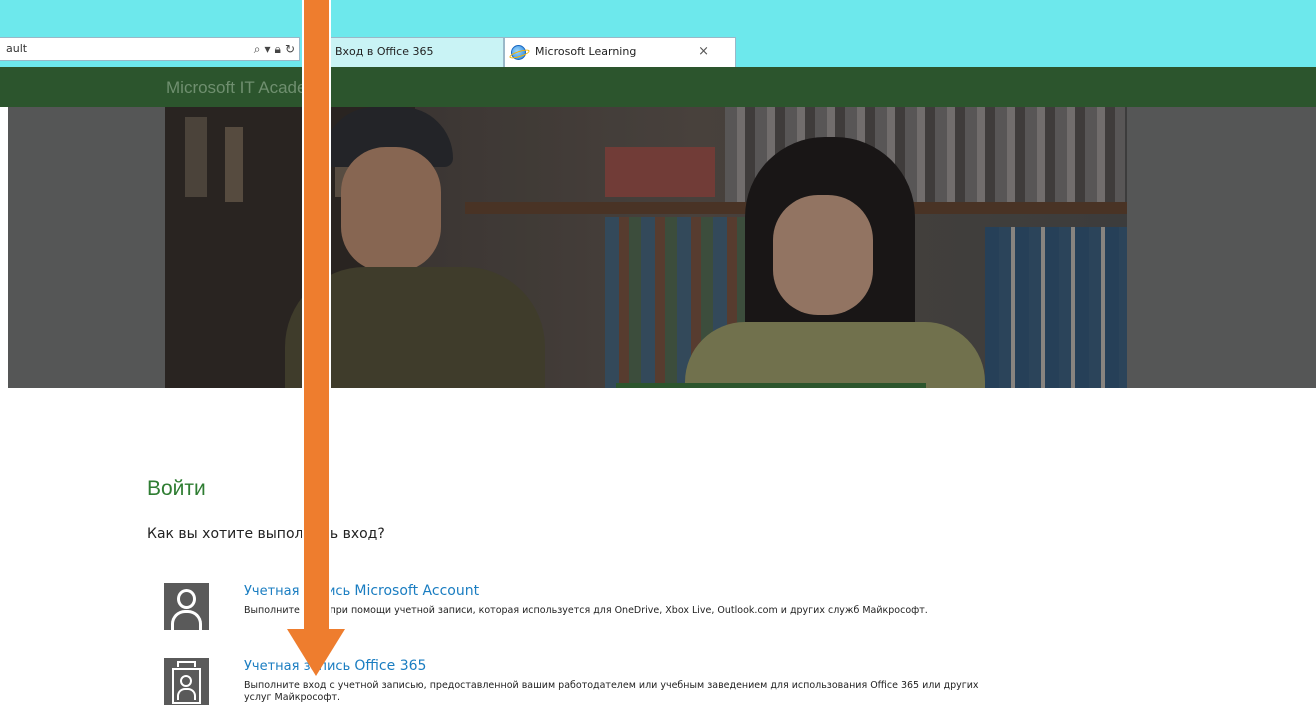 The height and width of the screenshot is (709, 1316). I want to click on page-title: Войти, so click(176, 488).